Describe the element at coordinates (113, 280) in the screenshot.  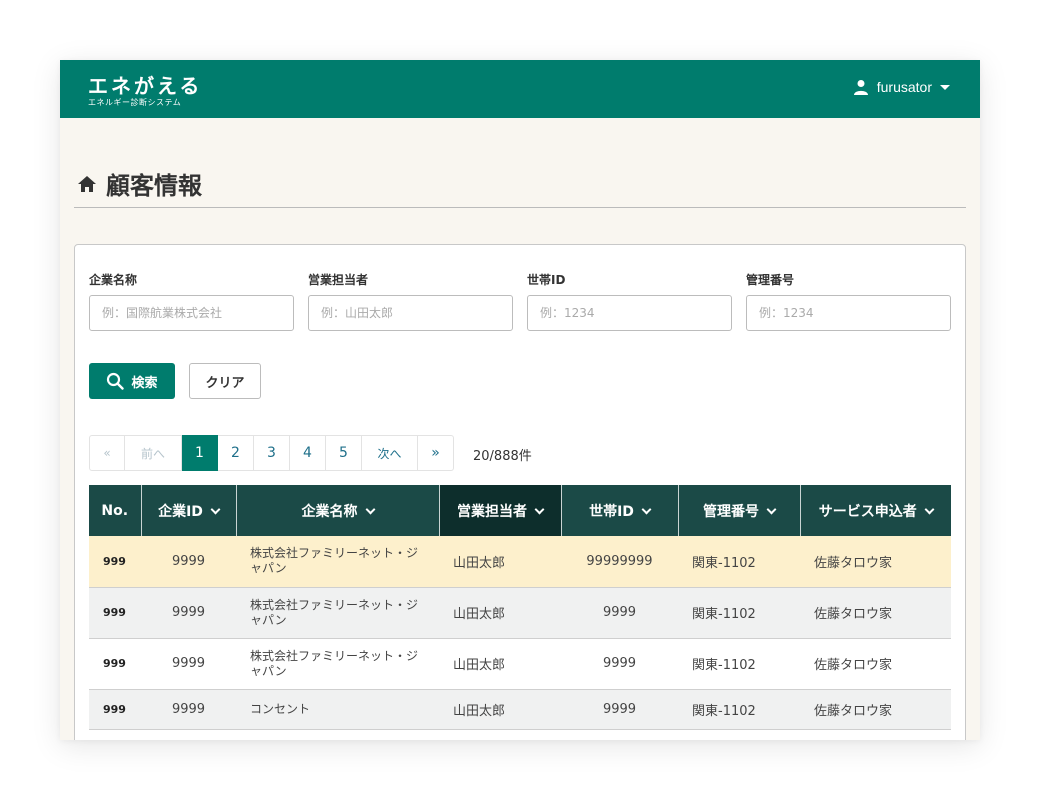
I see `company-name-label: 企業名称` at that location.